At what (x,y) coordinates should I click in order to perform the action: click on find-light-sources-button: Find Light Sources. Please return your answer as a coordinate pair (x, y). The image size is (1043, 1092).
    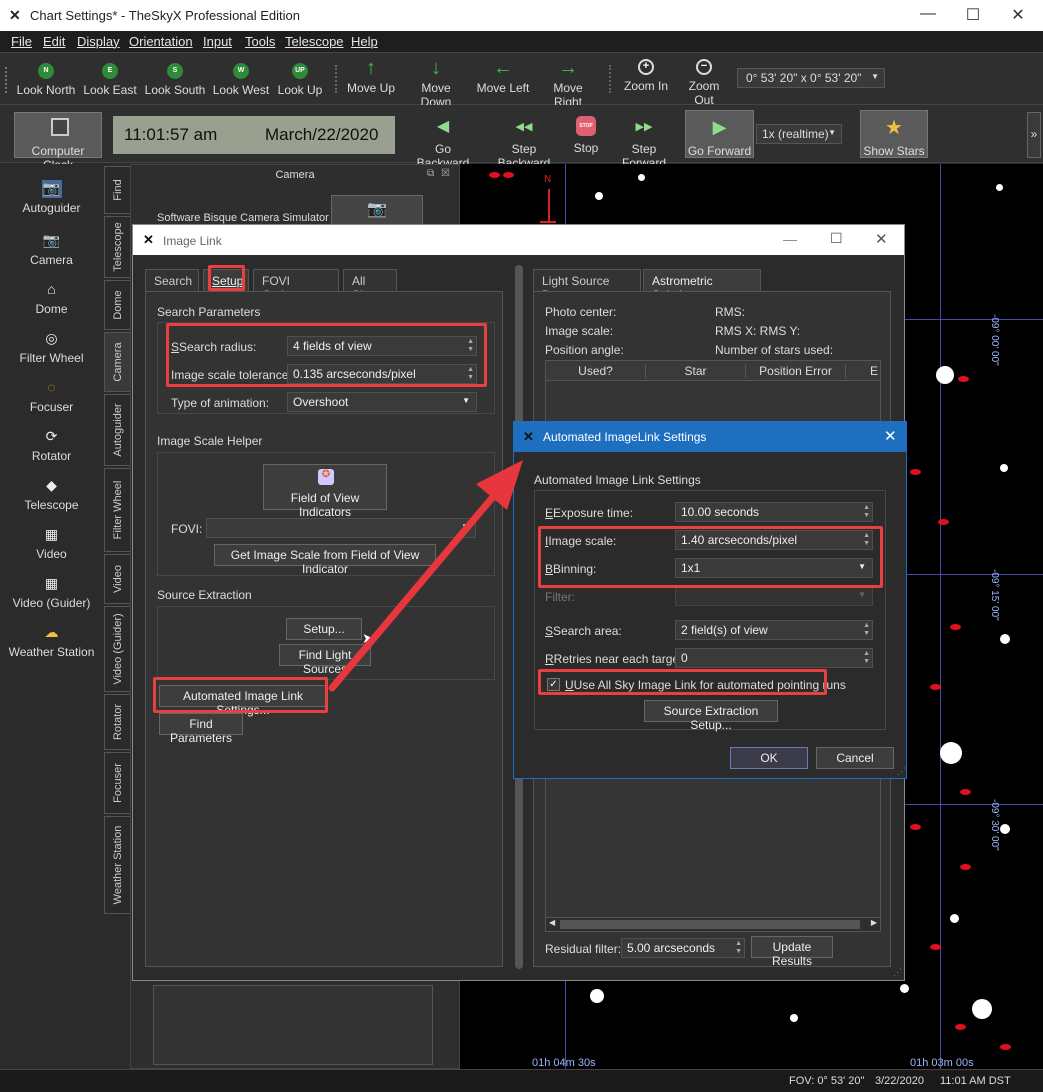
    Looking at the image, I should click on (325, 660).